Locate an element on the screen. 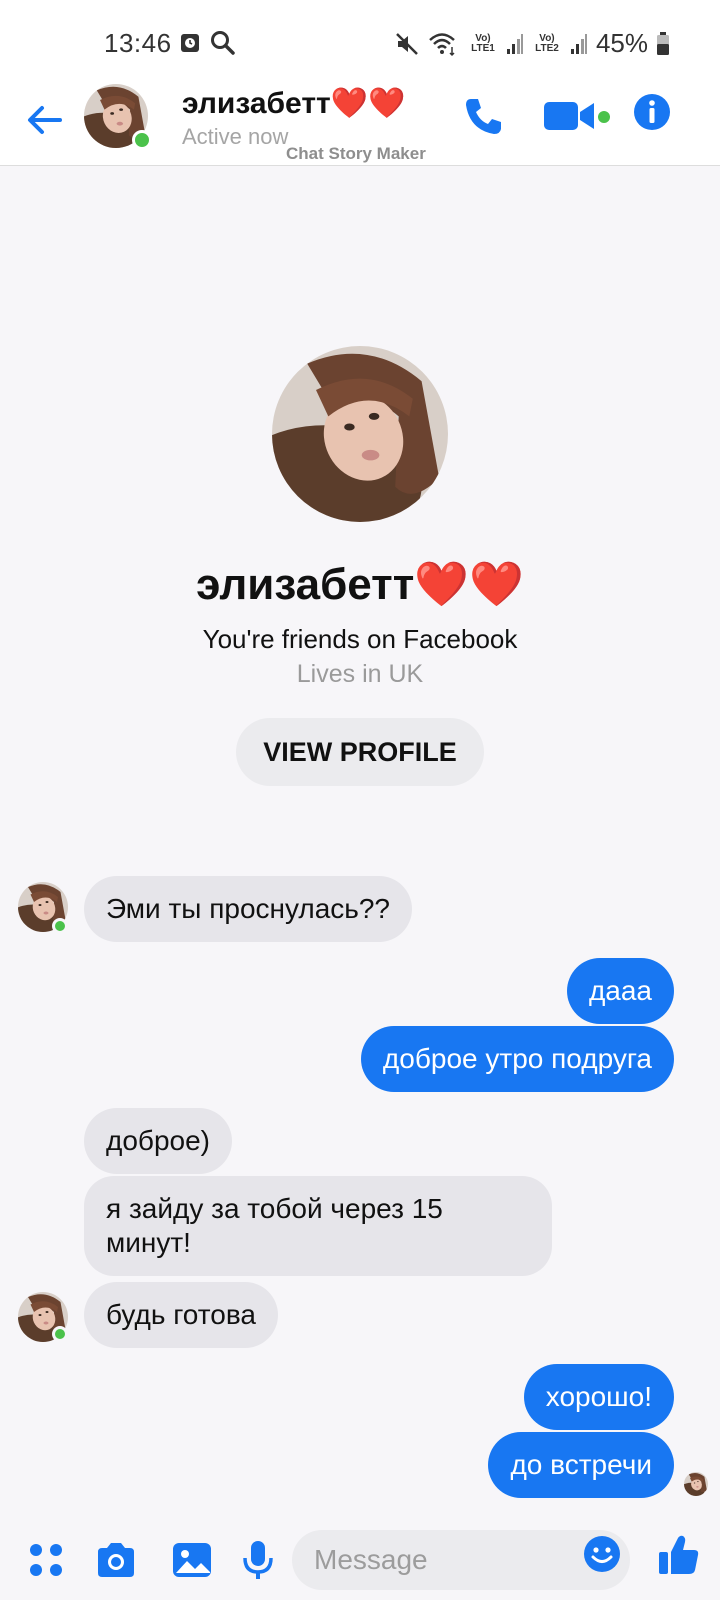  profile-name: элизабетт❤️❤️ is located at coordinates (360, 584).